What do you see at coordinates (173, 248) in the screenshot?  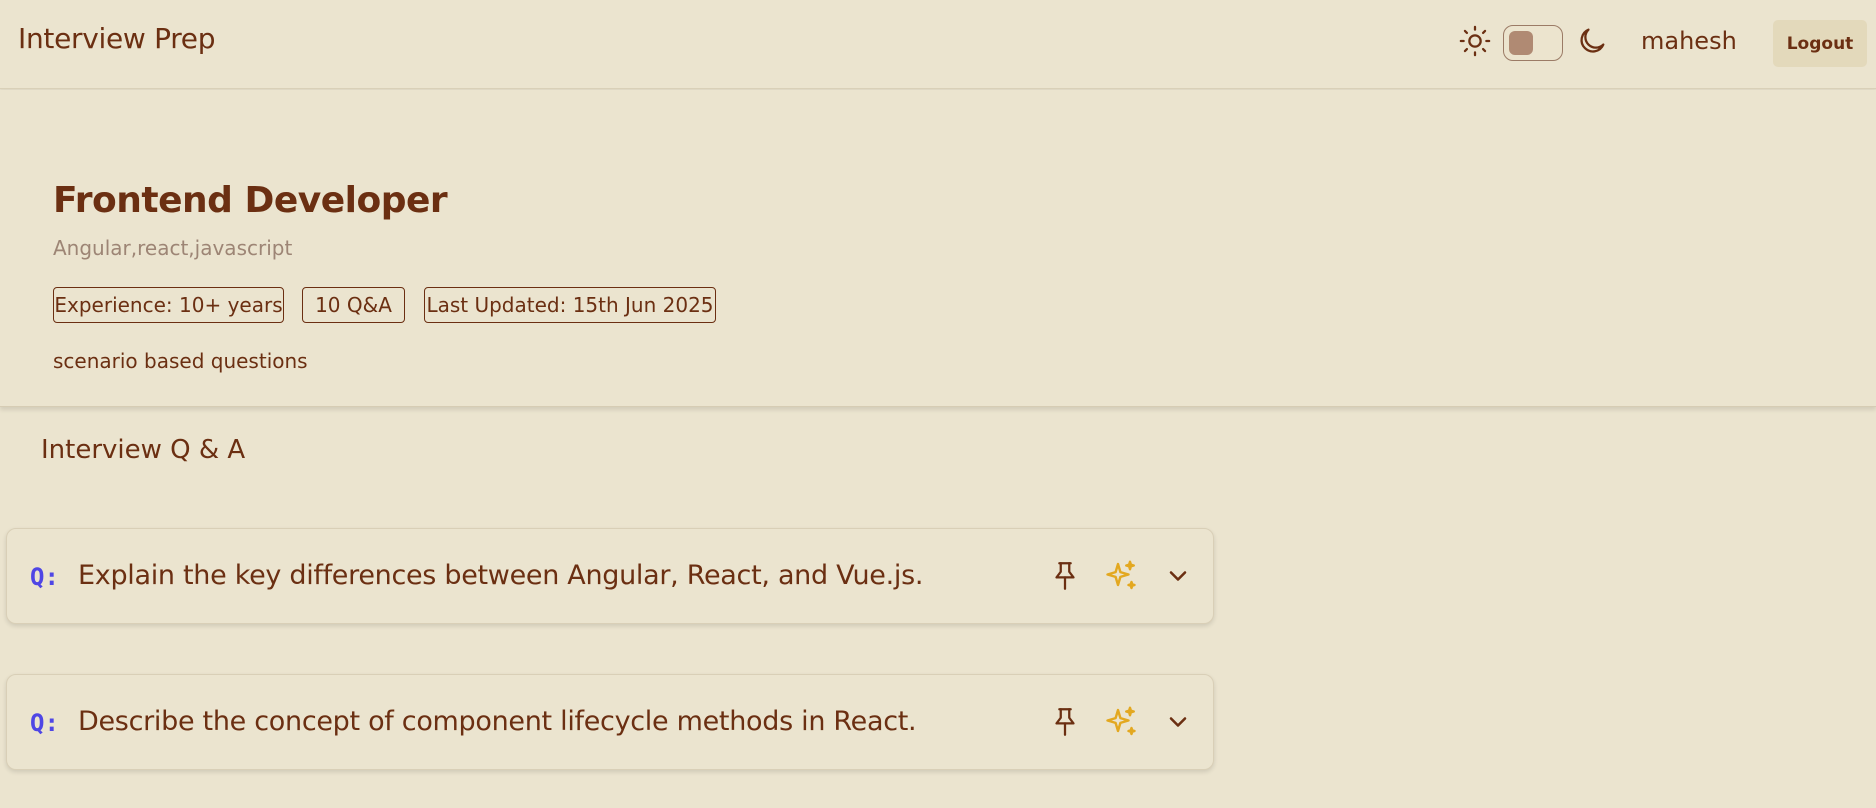 I see `topics-to-focus: Angular,react,javascript` at bounding box center [173, 248].